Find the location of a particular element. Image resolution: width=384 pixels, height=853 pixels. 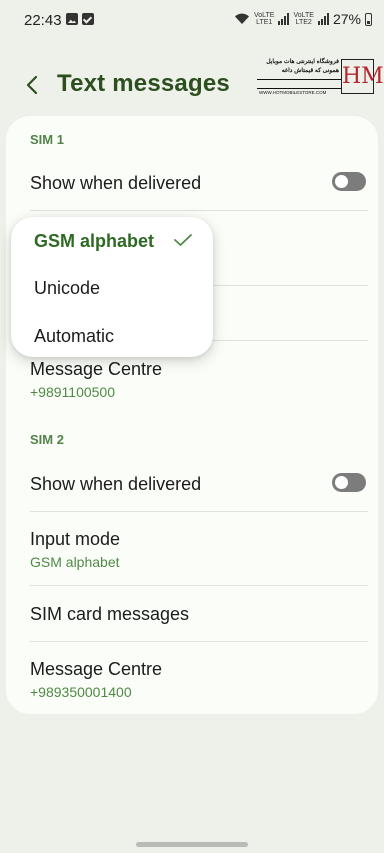

popup-option-unicode: Unicode is located at coordinates (67, 288).